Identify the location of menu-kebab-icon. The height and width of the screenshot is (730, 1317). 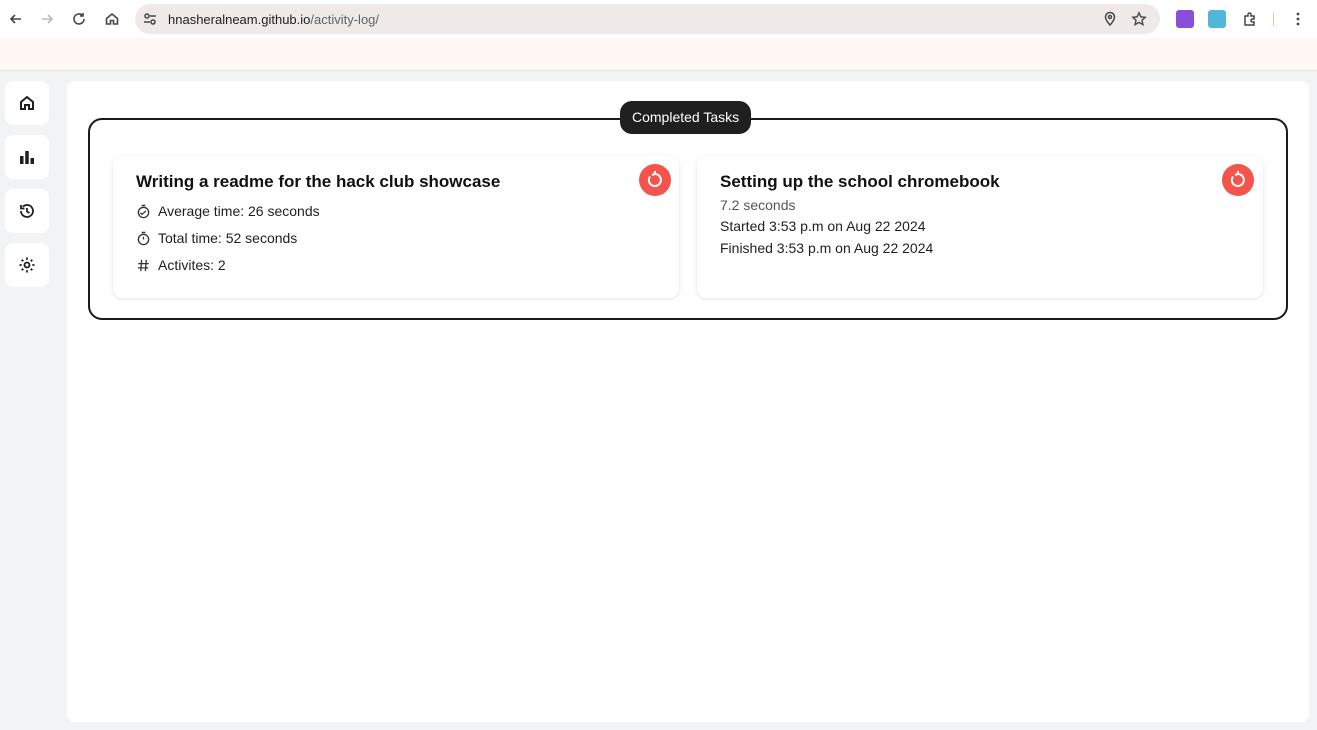
(1298, 19).